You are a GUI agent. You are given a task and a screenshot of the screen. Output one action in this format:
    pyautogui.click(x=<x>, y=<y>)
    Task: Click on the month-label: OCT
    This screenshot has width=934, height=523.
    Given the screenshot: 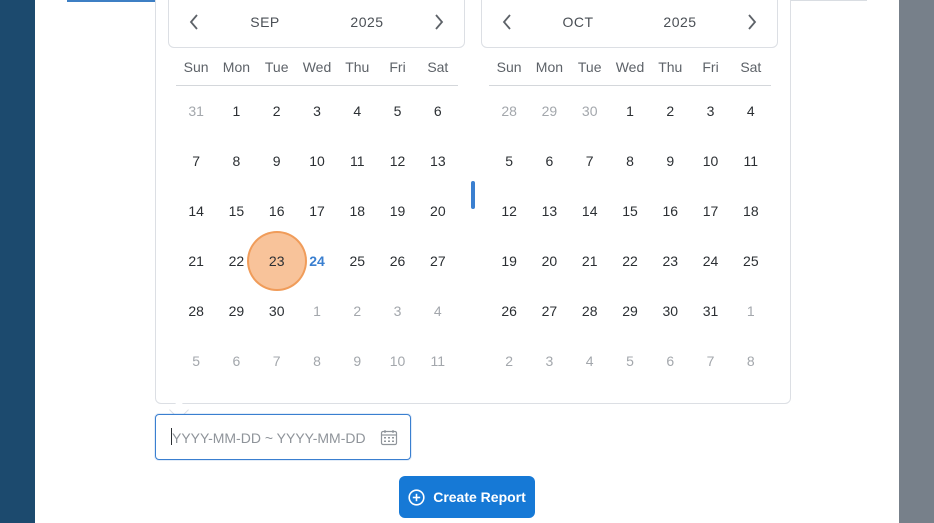 What is the action you would take?
    pyautogui.click(x=578, y=22)
    